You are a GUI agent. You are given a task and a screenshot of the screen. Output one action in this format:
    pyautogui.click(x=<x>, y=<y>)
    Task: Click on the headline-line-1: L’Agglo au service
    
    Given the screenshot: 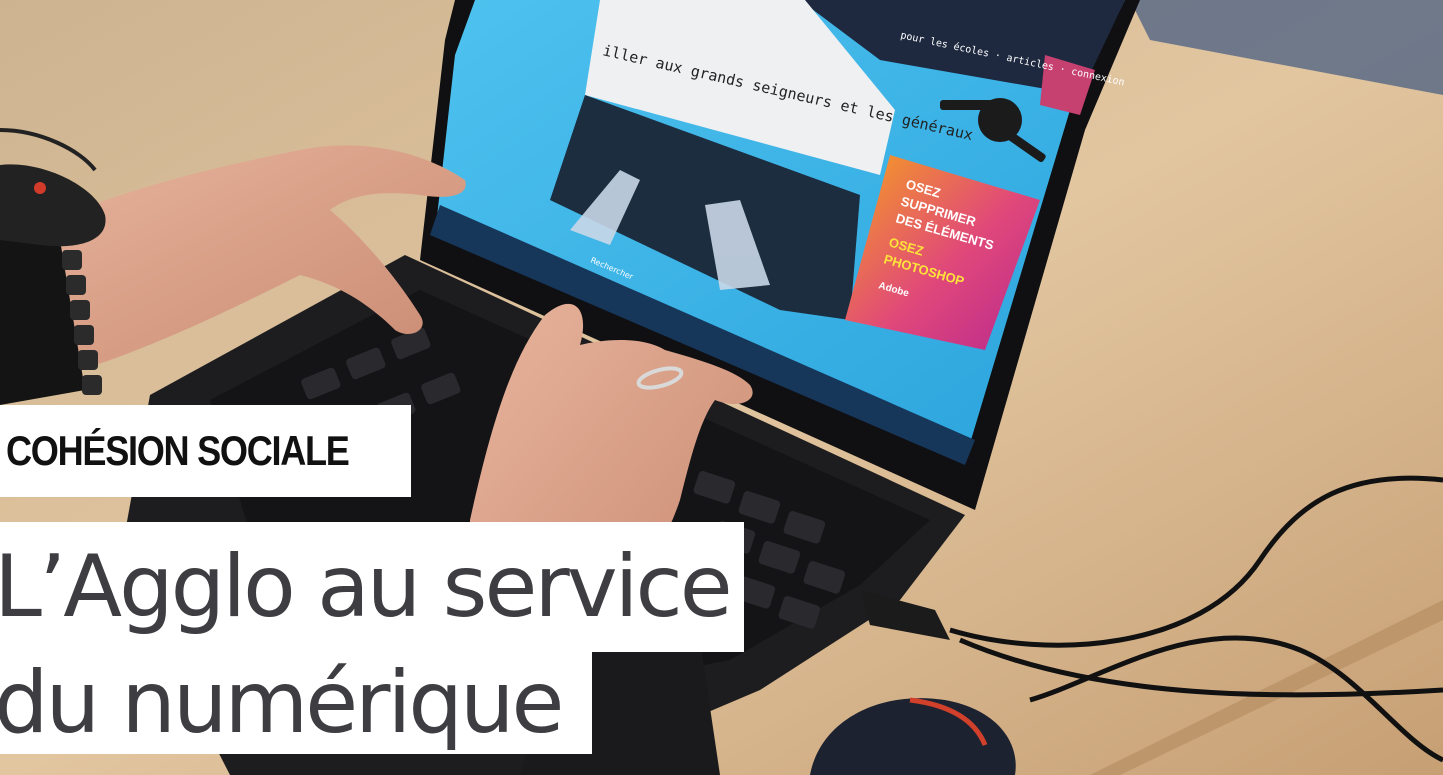 What is the action you would take?
    pyautogui.click(x=372, y=587)
    